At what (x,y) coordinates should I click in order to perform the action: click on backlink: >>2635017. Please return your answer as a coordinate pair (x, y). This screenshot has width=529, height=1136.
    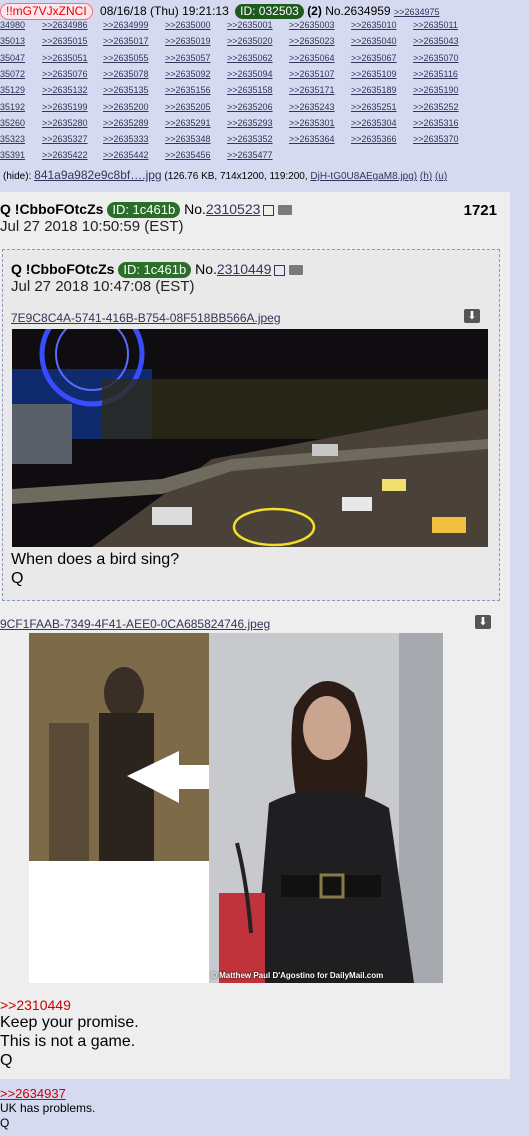
    Looking at the image, I should click on (126, 41).